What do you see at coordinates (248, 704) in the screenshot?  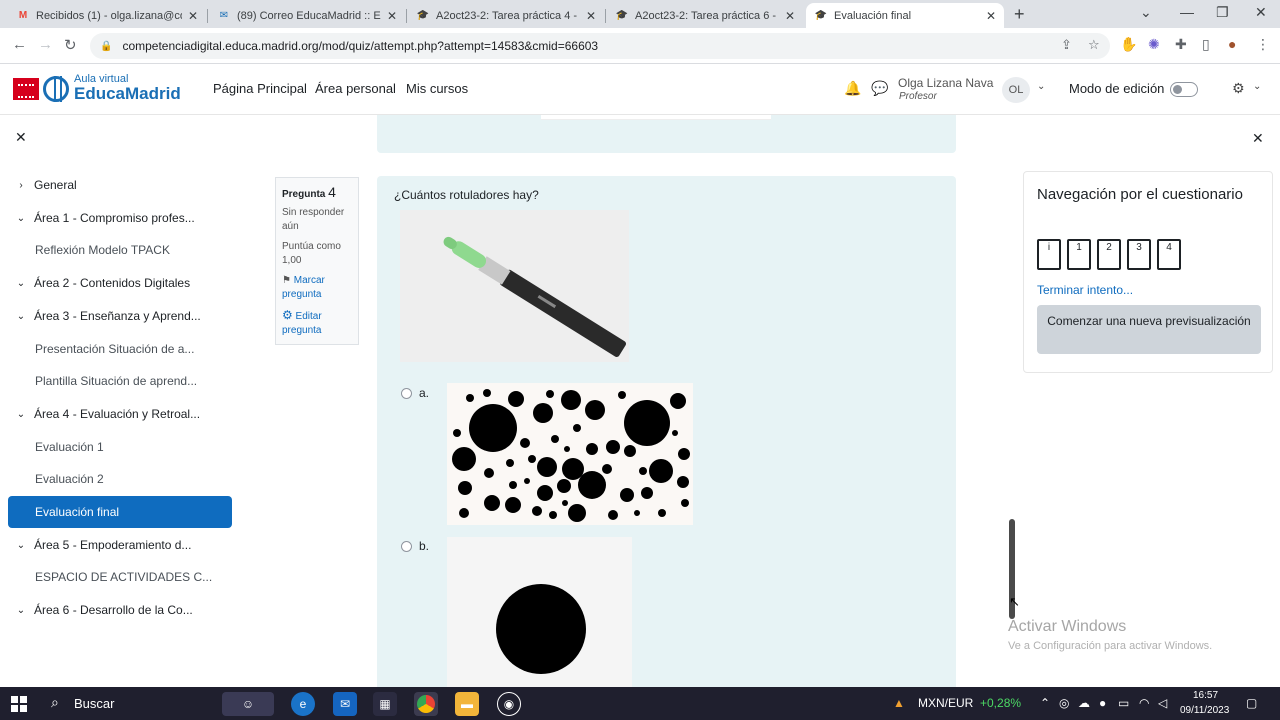 I see `widgets-avatar-icon: ☺` at bounding box center [248, 704].